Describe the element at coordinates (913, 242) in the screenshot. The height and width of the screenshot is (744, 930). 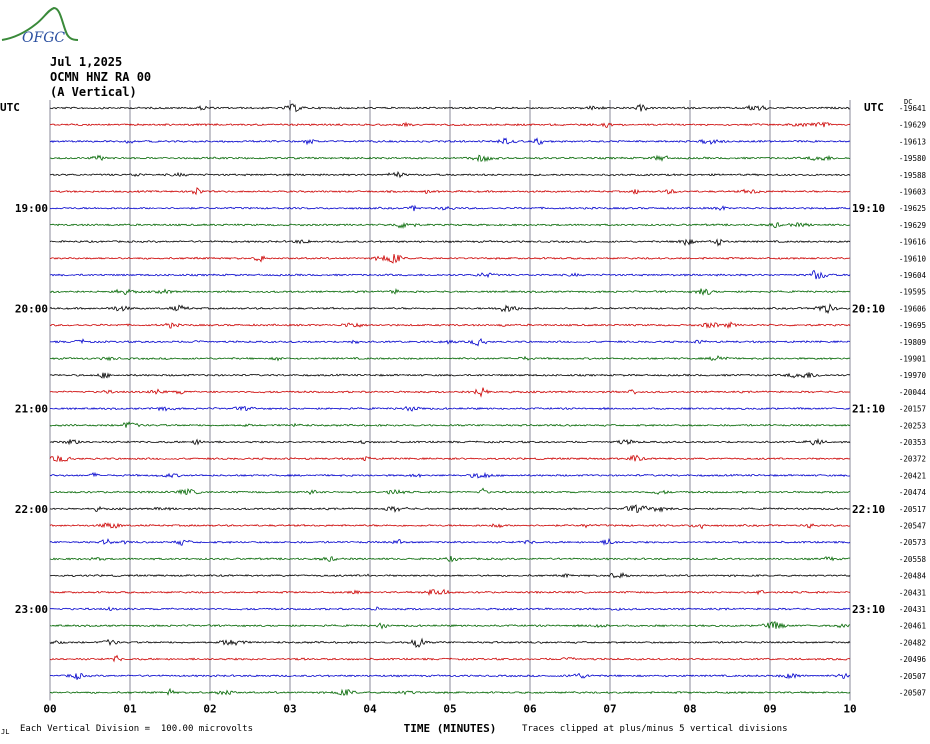
I see `dc-offset-label: -19616` at that location.